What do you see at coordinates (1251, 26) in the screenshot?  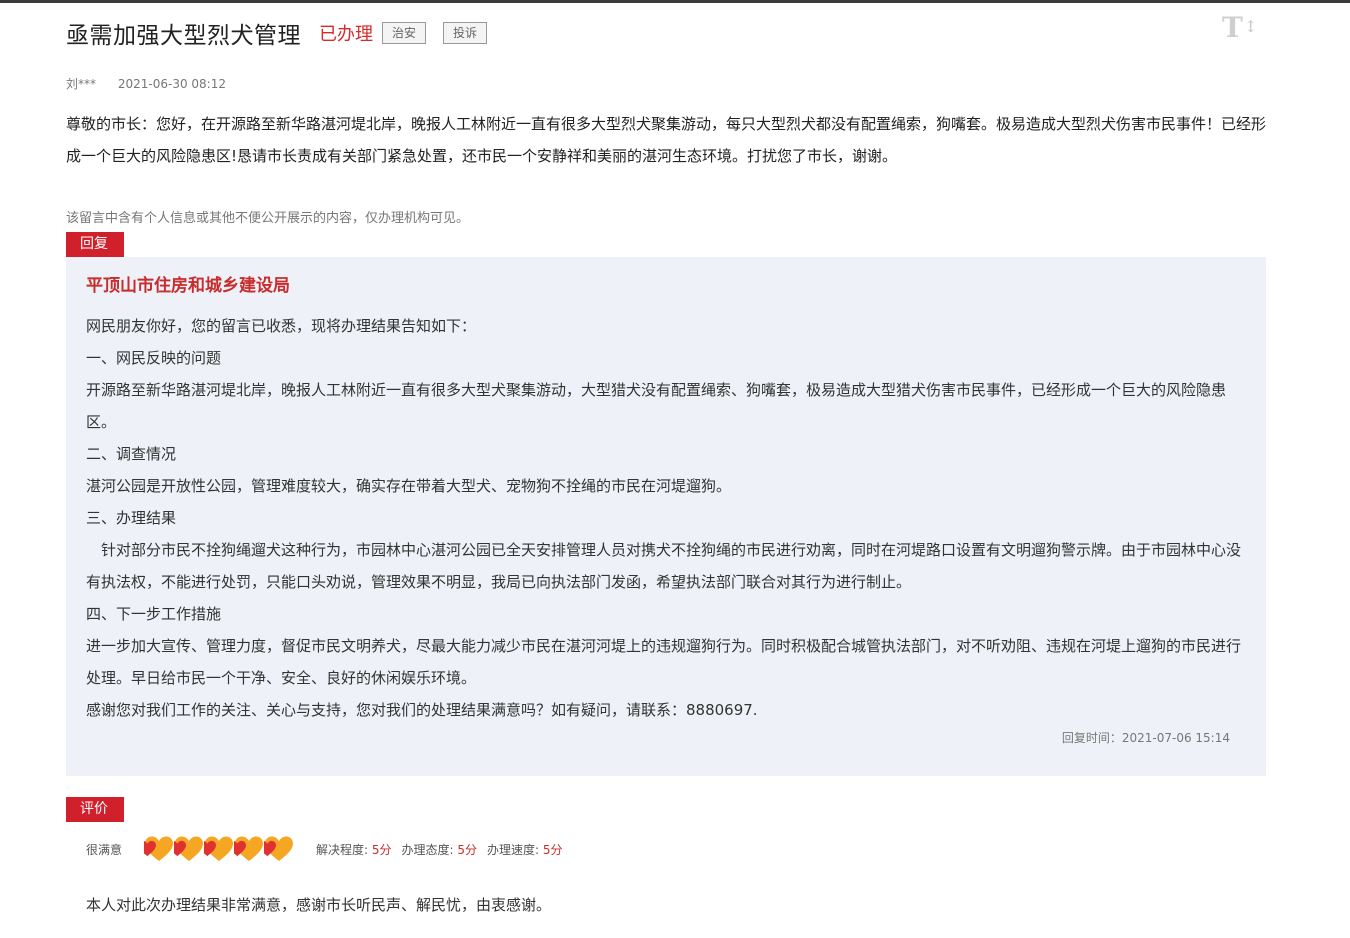 I see `up-down-arrow-icon: ↕` at bounding box center [1251, 26].